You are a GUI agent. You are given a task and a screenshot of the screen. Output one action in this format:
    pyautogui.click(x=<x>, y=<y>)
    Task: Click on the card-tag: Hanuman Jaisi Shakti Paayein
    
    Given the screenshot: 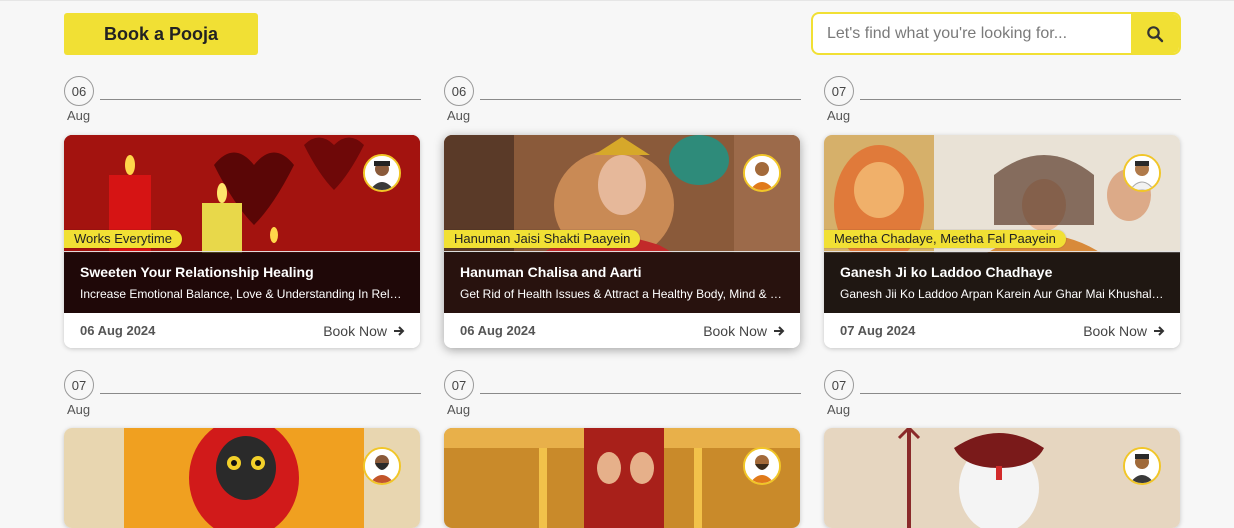 What is the action you would take?
    pyautogui.click(x=542, y=239)
    